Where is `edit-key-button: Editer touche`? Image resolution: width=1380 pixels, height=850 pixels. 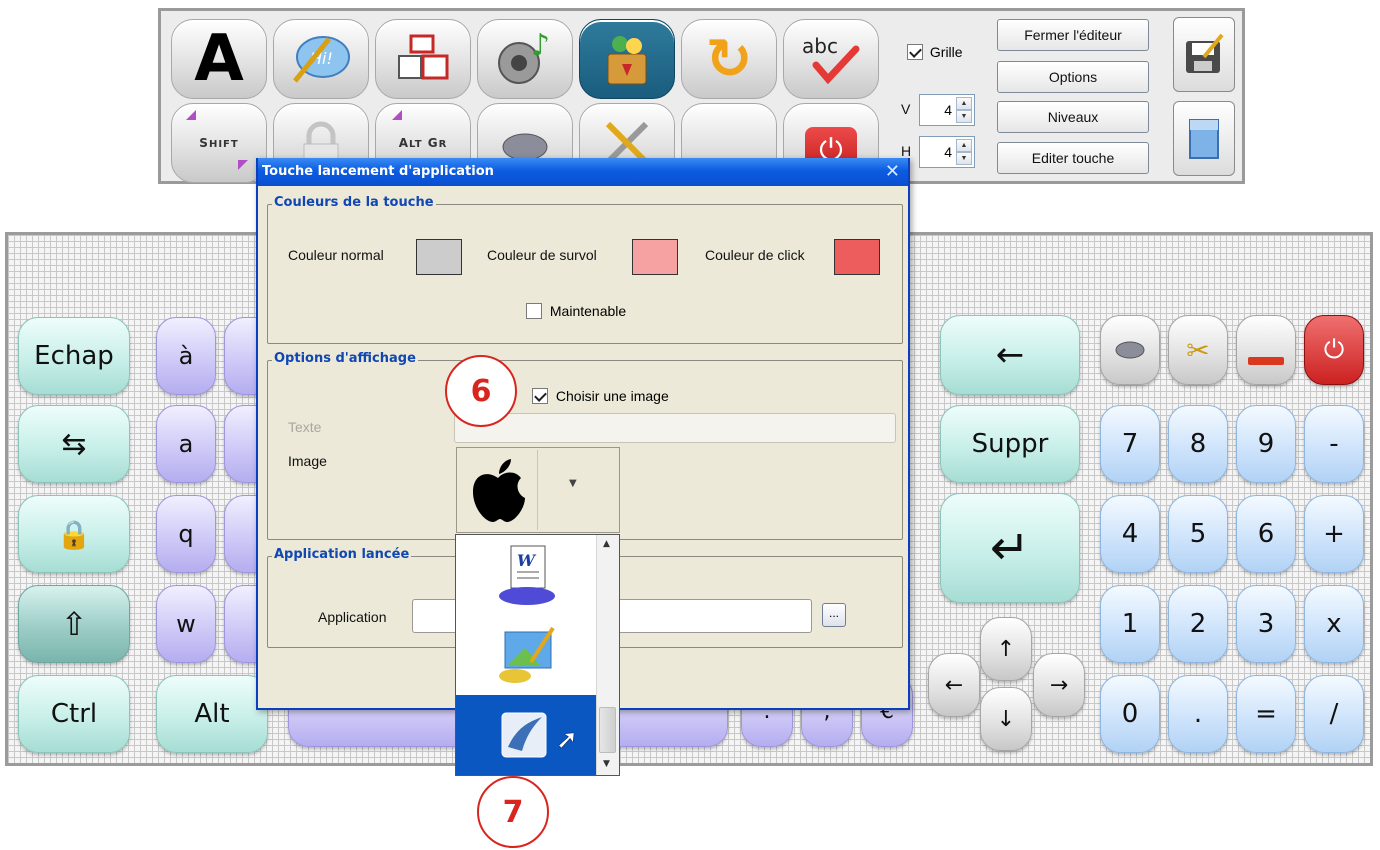
edit-key-button: Editer touche is located at coordinates (1073, 158).